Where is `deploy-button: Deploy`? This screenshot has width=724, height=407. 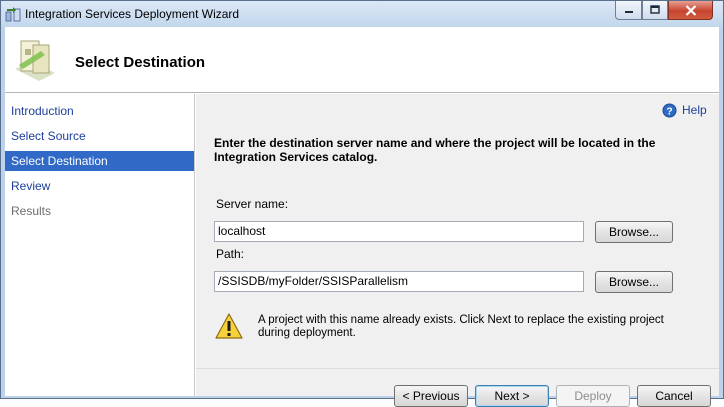
deploy-button: Deploy is located at coordinates (593, 396).